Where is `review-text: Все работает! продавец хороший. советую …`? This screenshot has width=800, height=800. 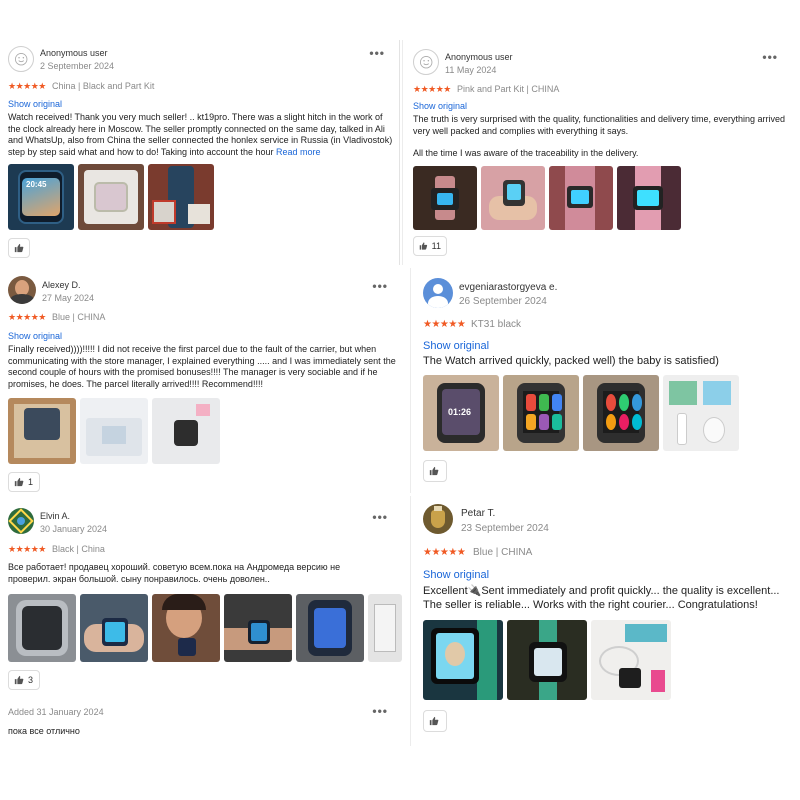 review-text: Все работает! продавец хороший. советую … is located at coordinates (174, 573).